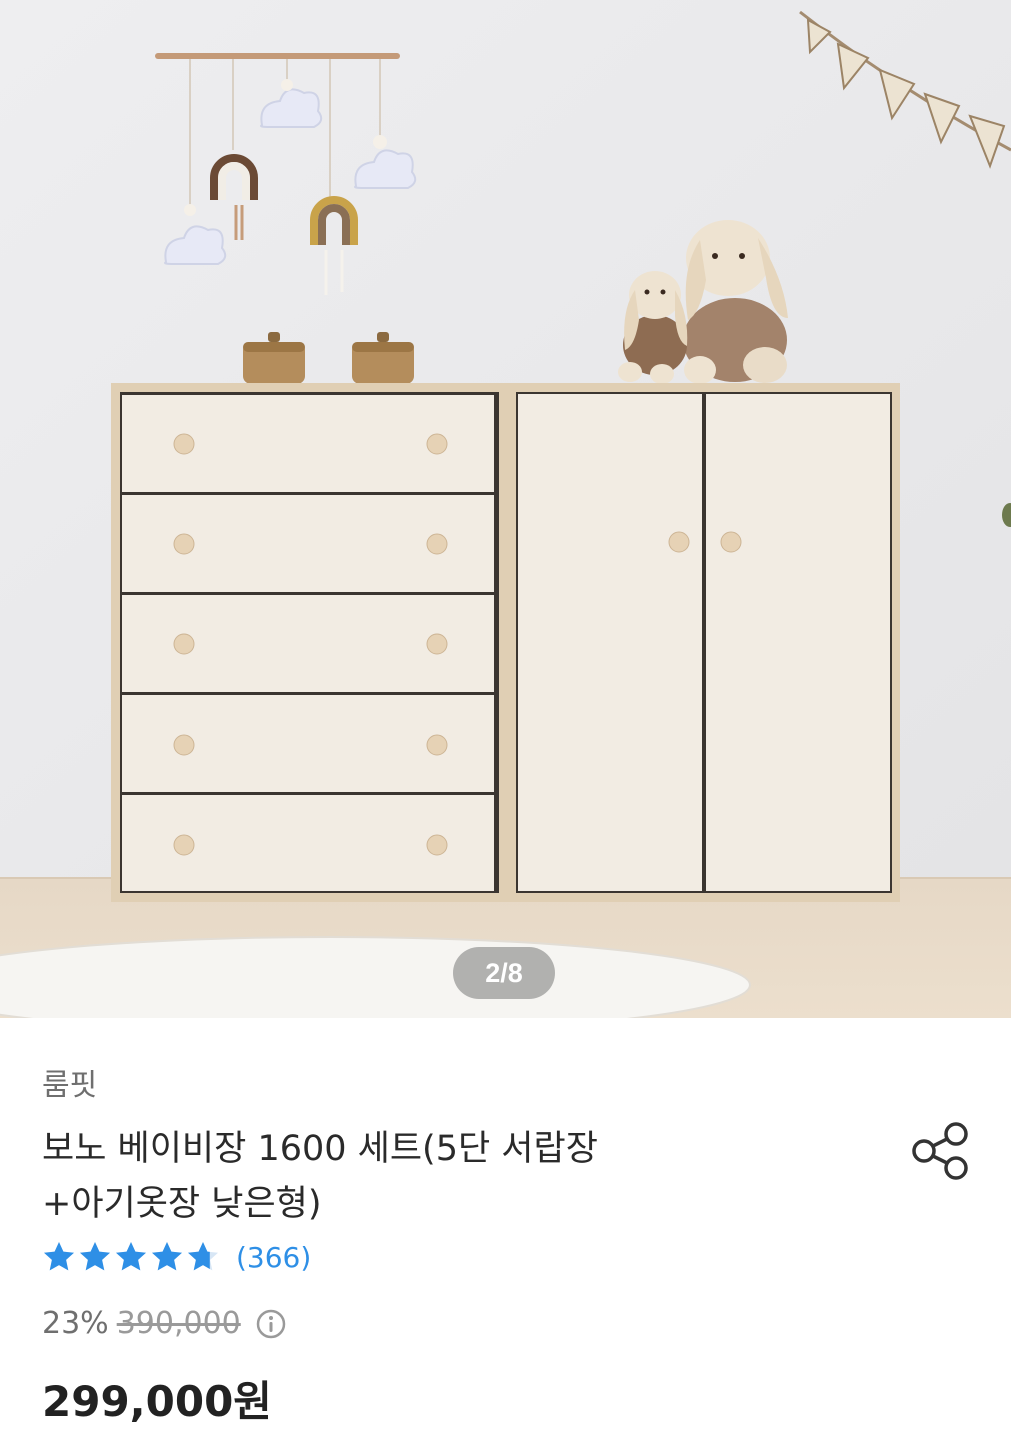 This screenshot has width=1011, height=1440. Describe the element at coordinates (157, 1401) in the screenshot. I see `sale-price: 299,000원` at that location.